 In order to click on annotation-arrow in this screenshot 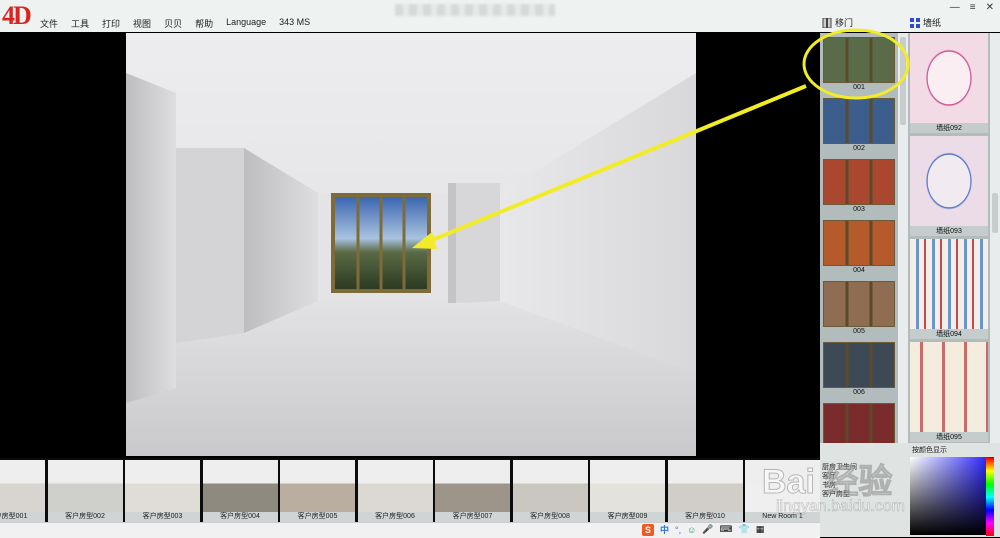, I will do `click(615, 164)`.